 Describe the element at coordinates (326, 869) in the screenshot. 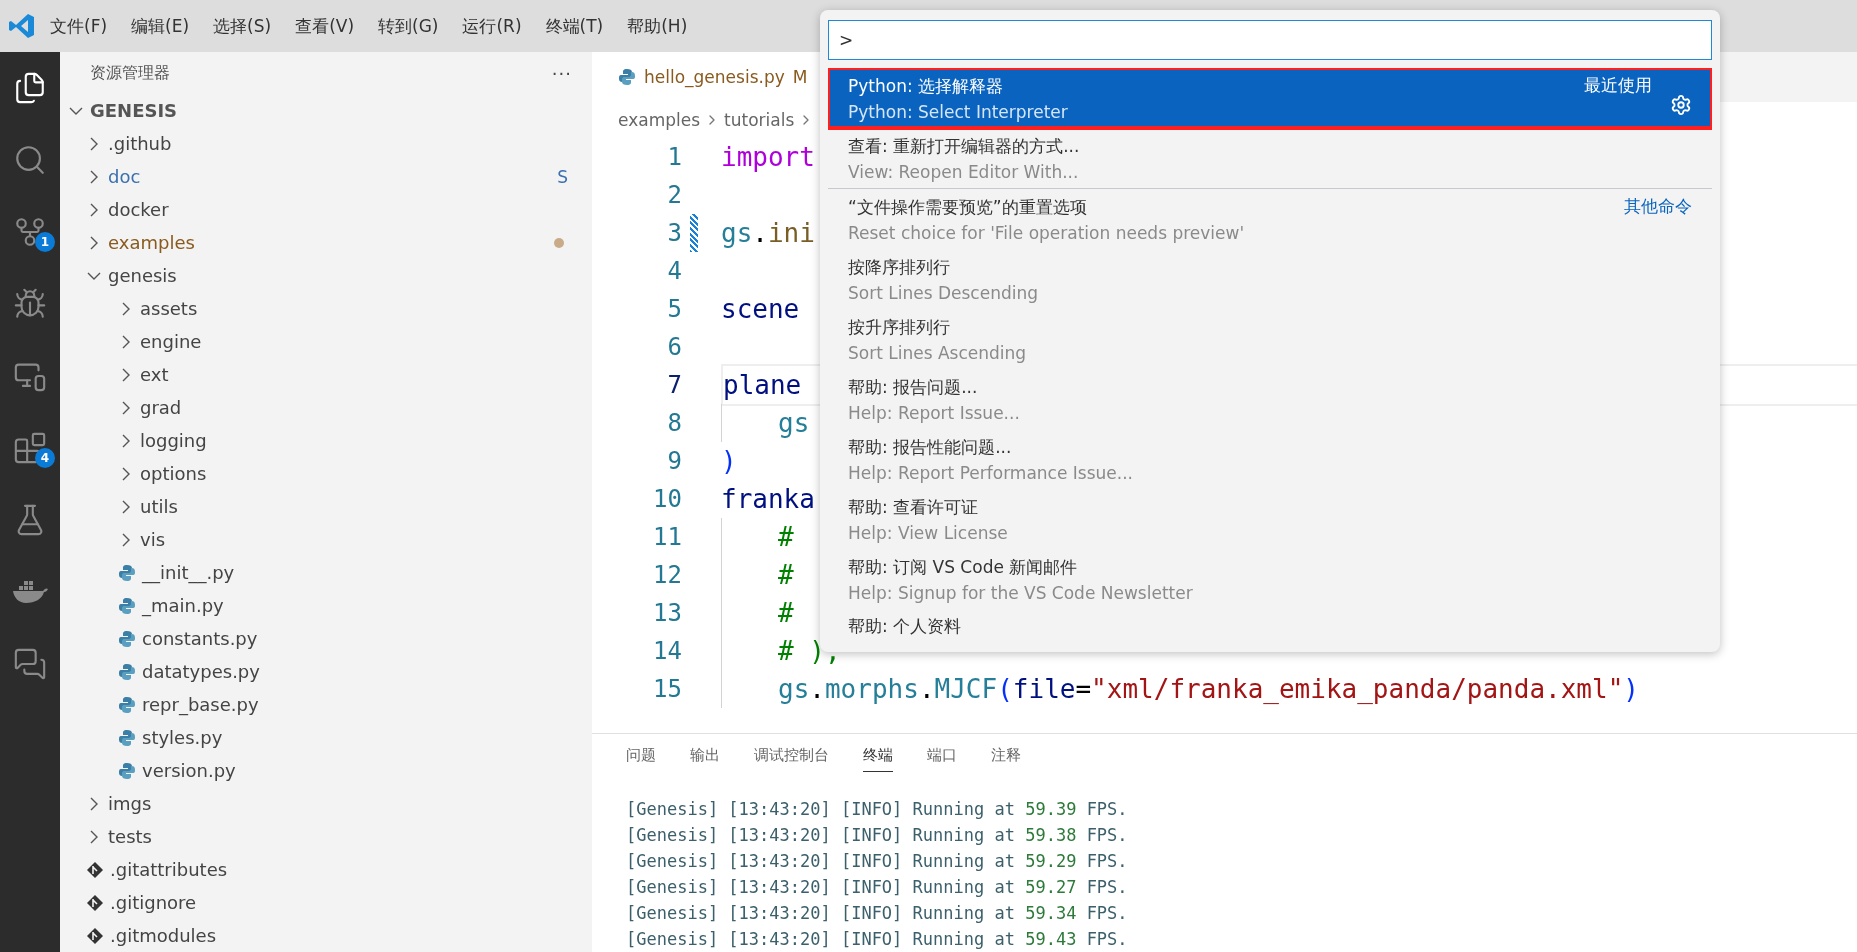

I see `tree-item: .gitattributes` at that location.